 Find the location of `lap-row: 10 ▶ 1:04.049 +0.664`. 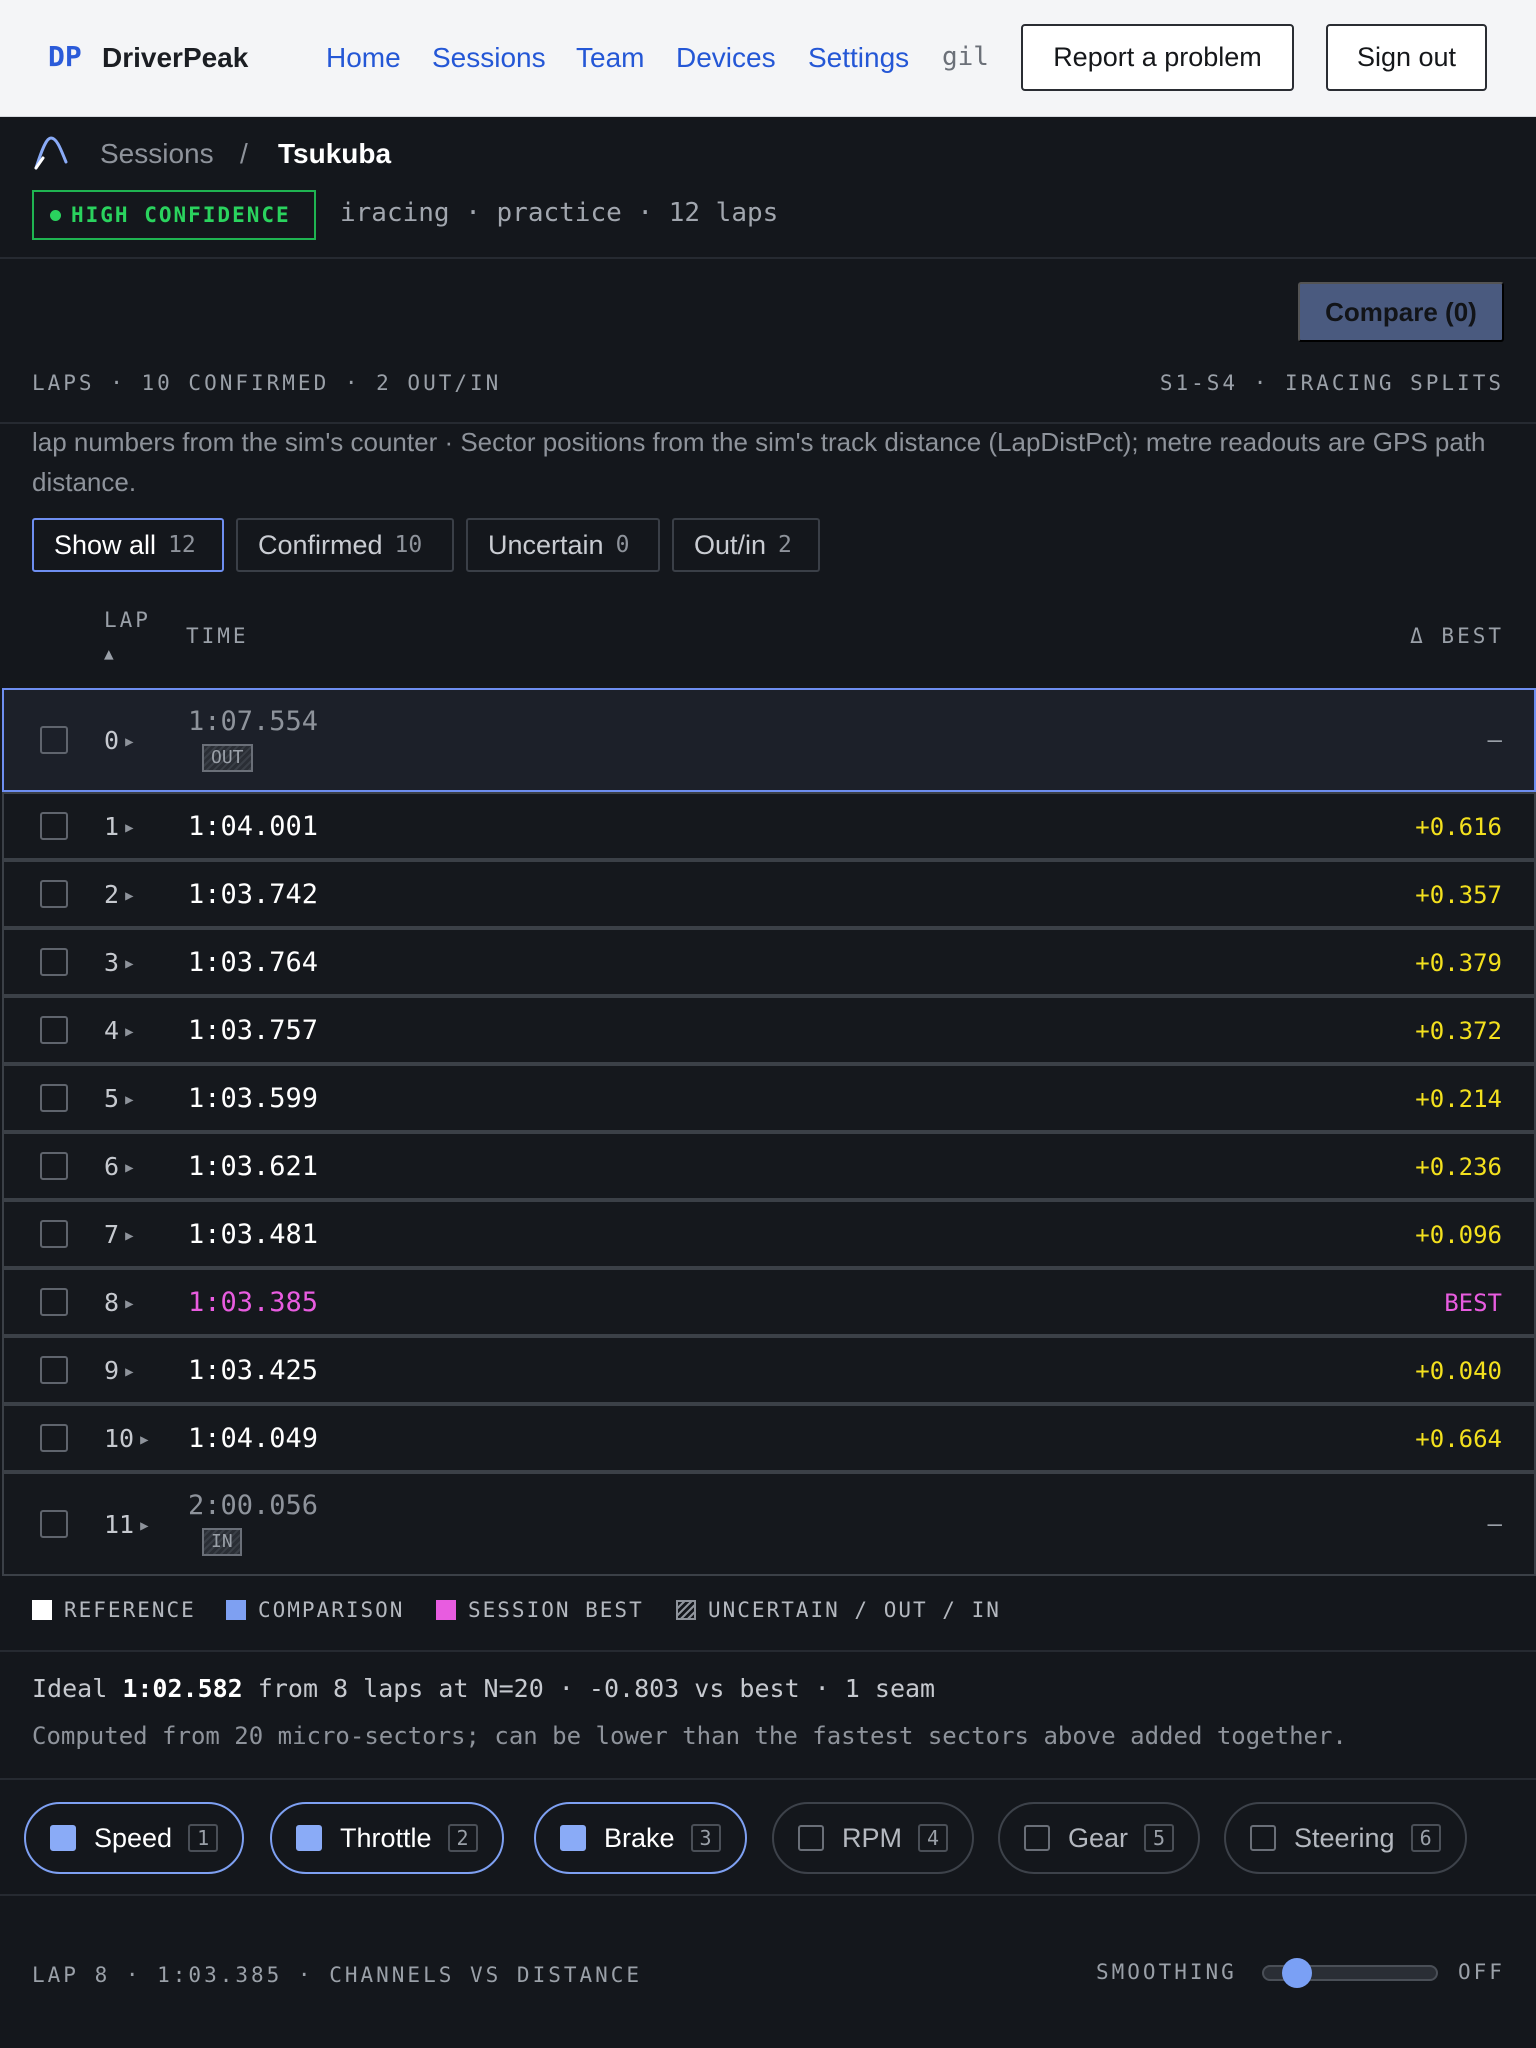

lap-row: 10 ▶ 1:04.049 +0.664 is located at coordinates (769, 1438).